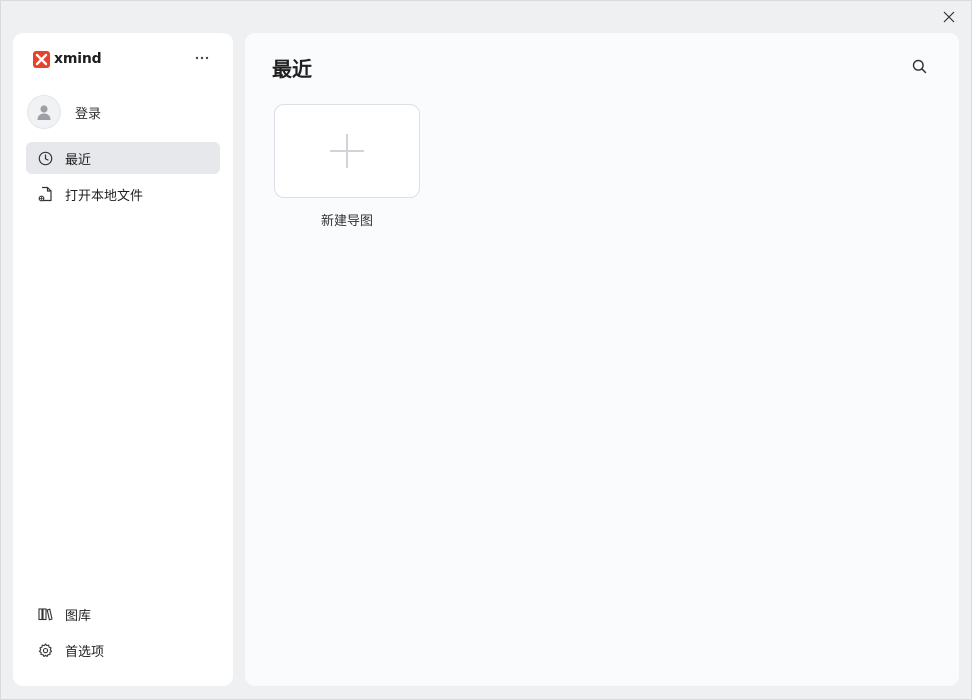 This screenshot has width=972, height=700. I want to click on plus-icon, so click(347, 151).